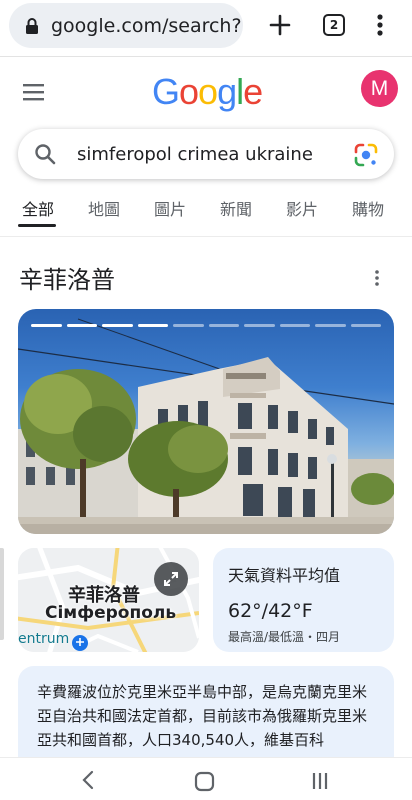 The height and width of the screenshot is (800, 412). What do you see at coordinates (206, 56) in the screenshot?
I see `toolbar-divider` at bounding box center [206, 56].